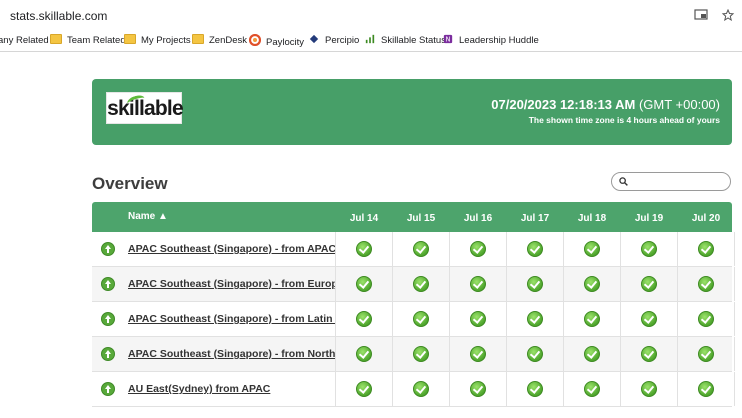 The height and width of the screenshot is (418, 742). Describe the element at coordinates (671, 181) in the screenshot. I see `search-input` at that location.